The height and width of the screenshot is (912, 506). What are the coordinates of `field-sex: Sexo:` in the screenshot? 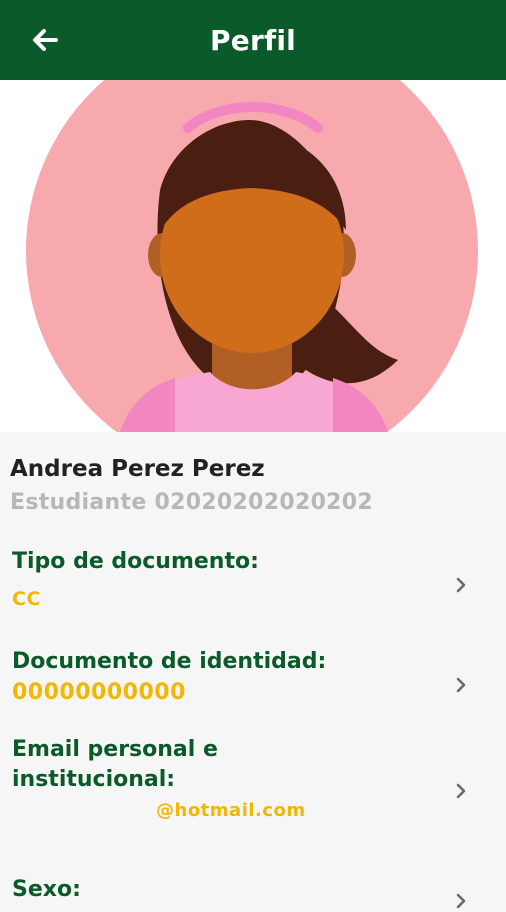 It's located at (253, 892).